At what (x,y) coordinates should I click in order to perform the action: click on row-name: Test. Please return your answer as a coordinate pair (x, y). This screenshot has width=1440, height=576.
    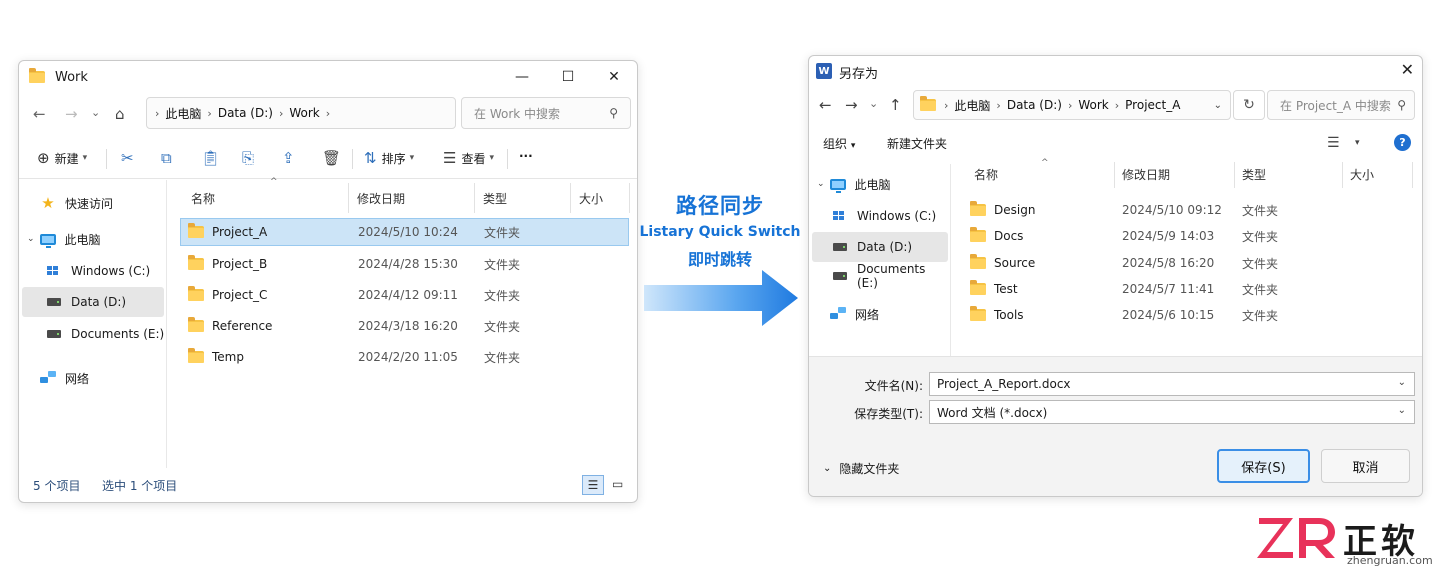
    Looking at the image, I should click on (1006, 289).